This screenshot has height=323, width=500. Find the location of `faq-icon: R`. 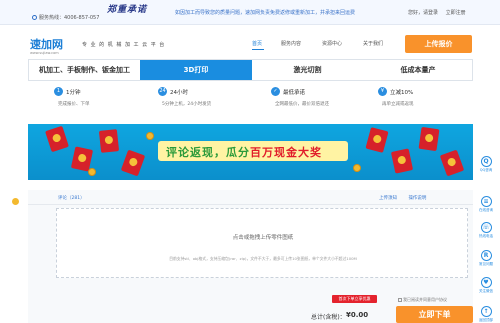

faq-icon: R is located at coordinates (486, 255).